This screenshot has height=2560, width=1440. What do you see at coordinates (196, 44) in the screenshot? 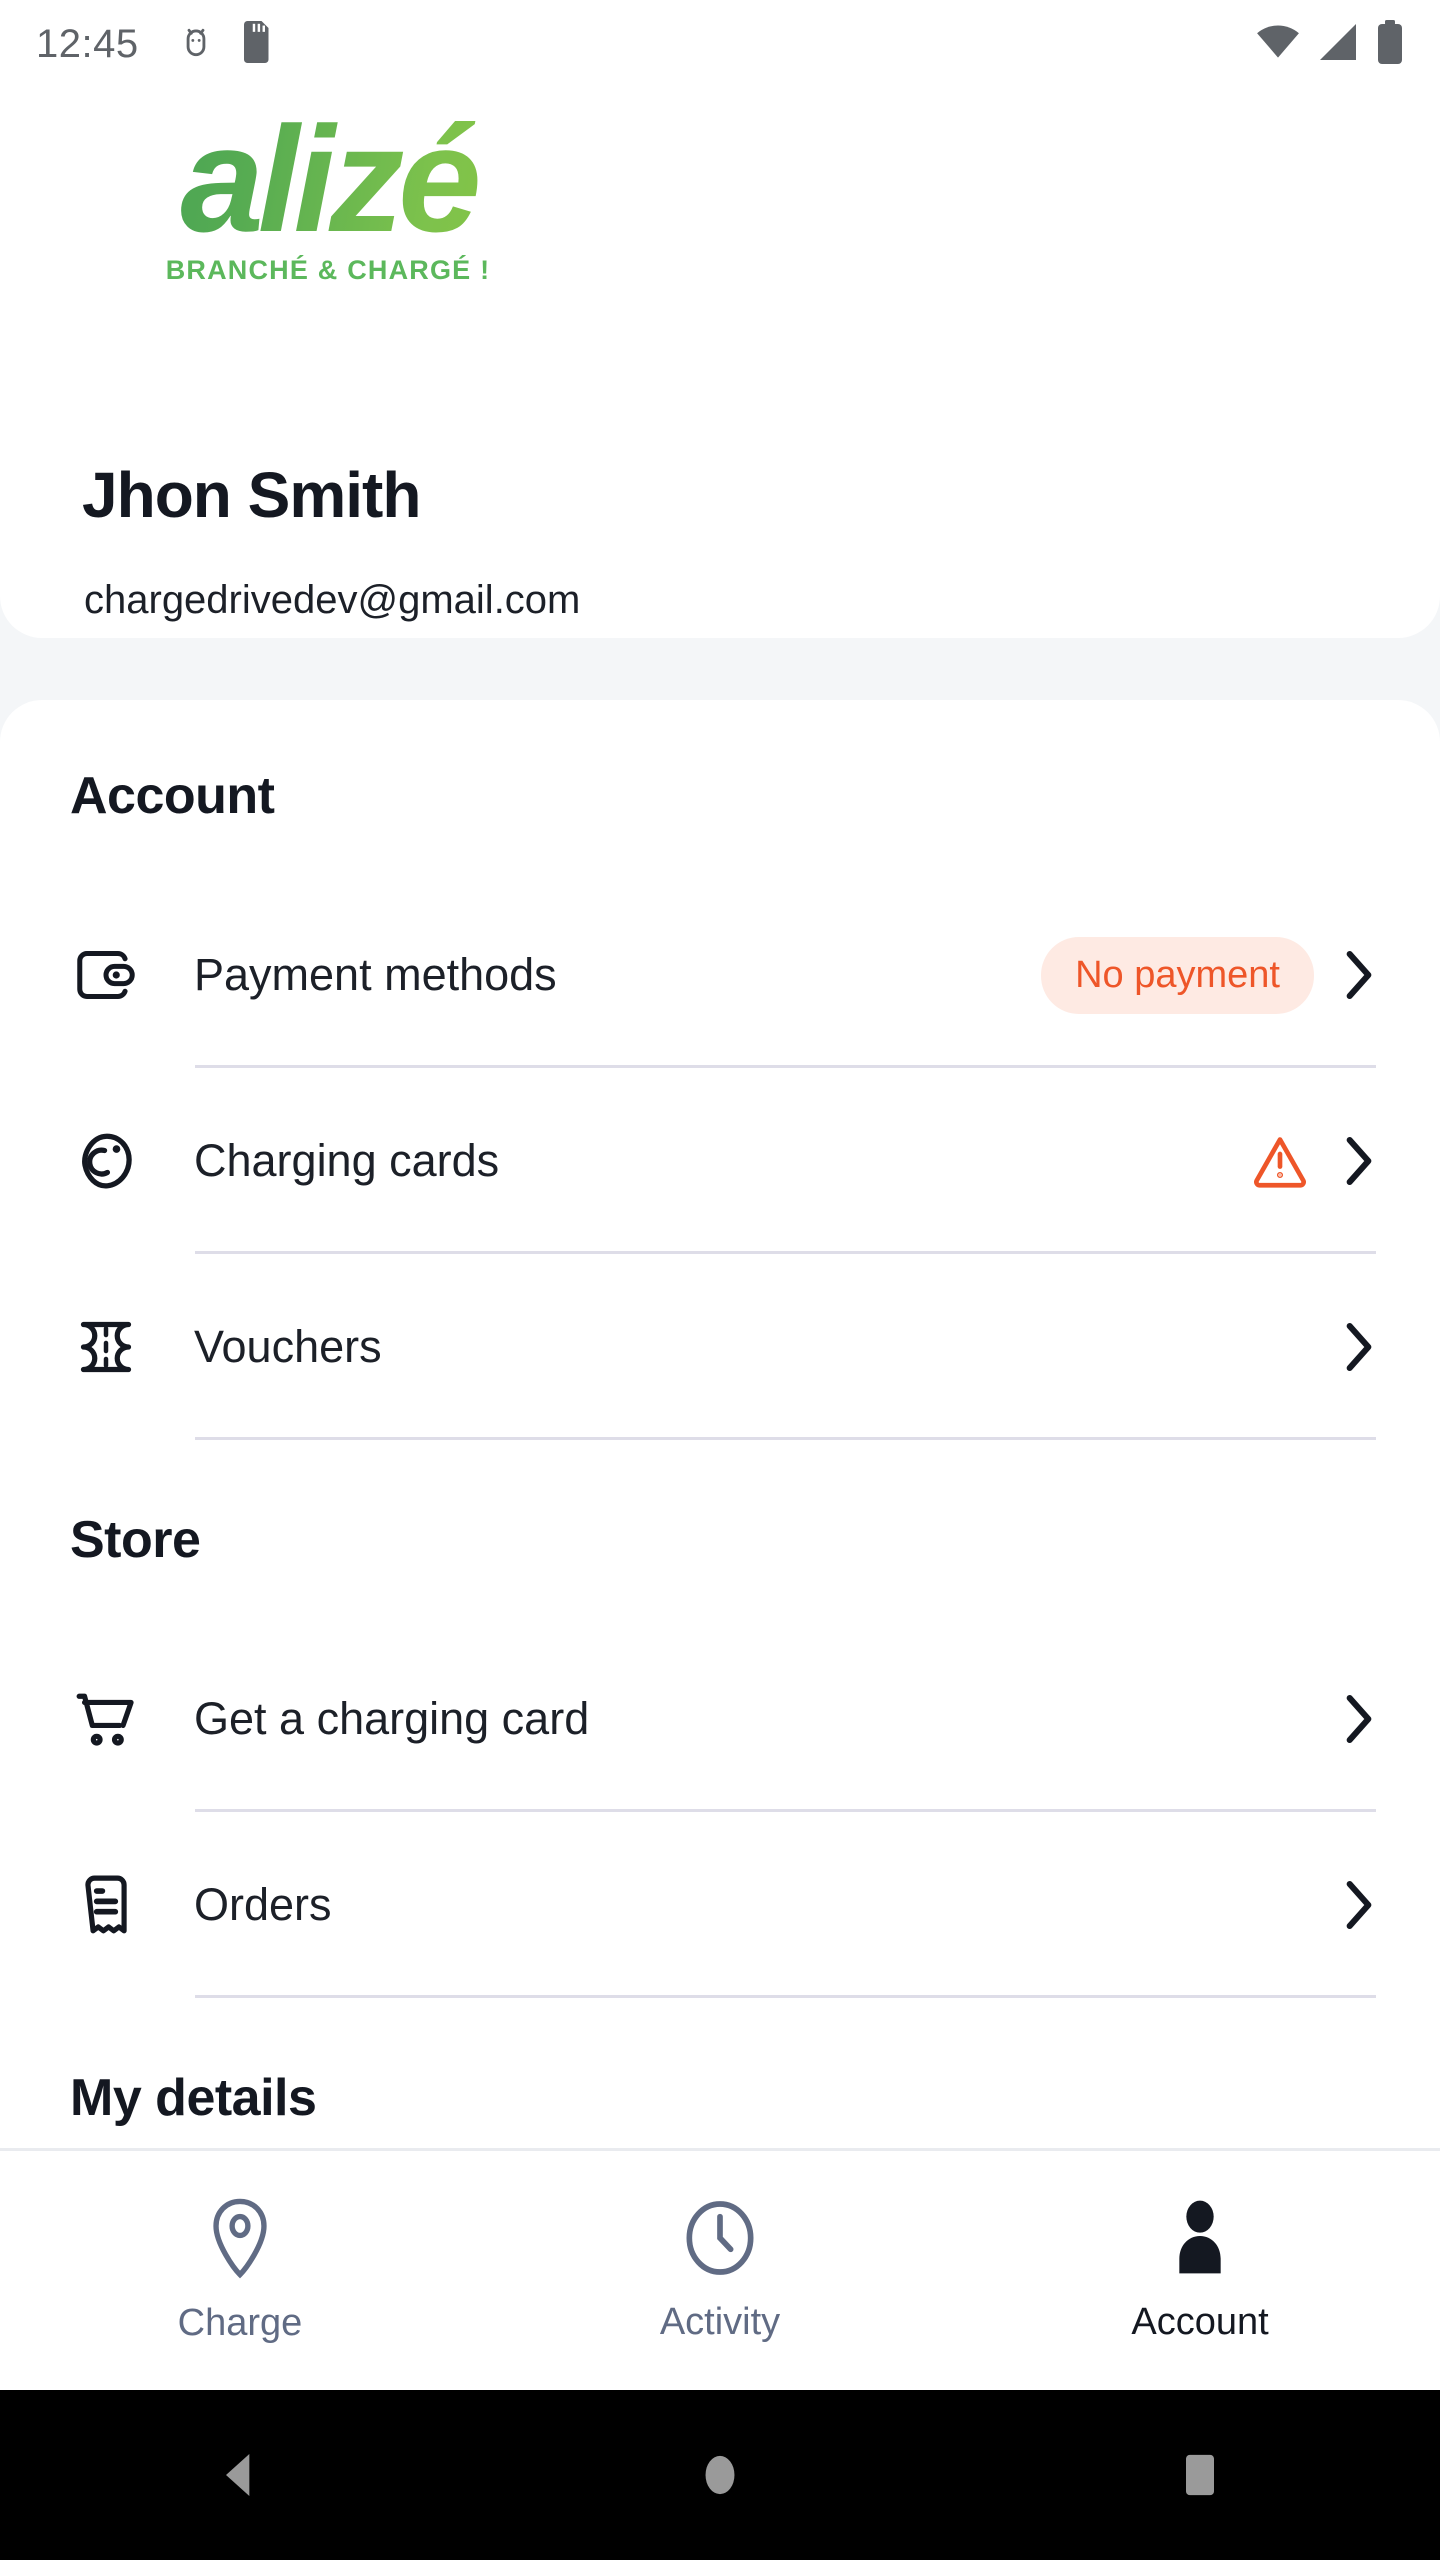
I see `android-debug-icon` at bounding box center [196, 44].